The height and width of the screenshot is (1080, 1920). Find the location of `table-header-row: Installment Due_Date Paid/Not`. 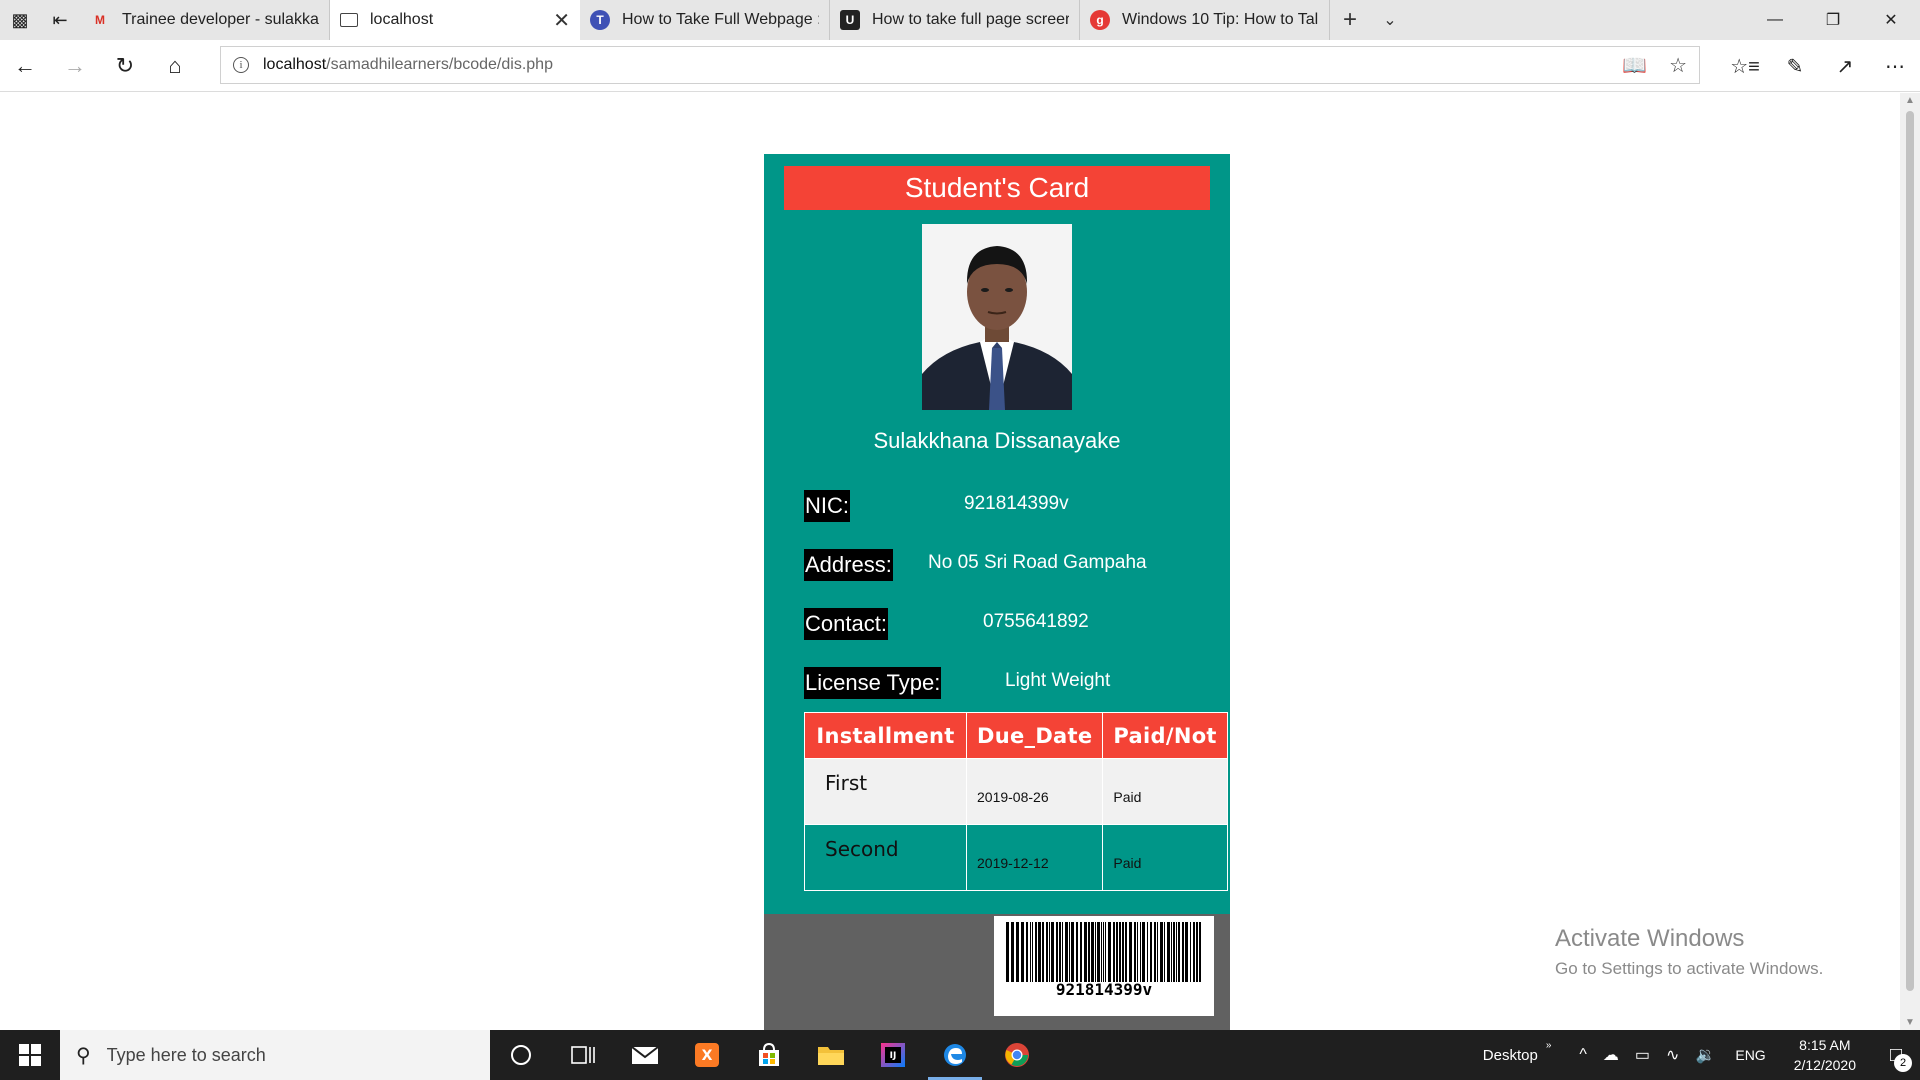

table-header-row: Installment Due_Date Paid/Not is located at coordinates (1016, 735).